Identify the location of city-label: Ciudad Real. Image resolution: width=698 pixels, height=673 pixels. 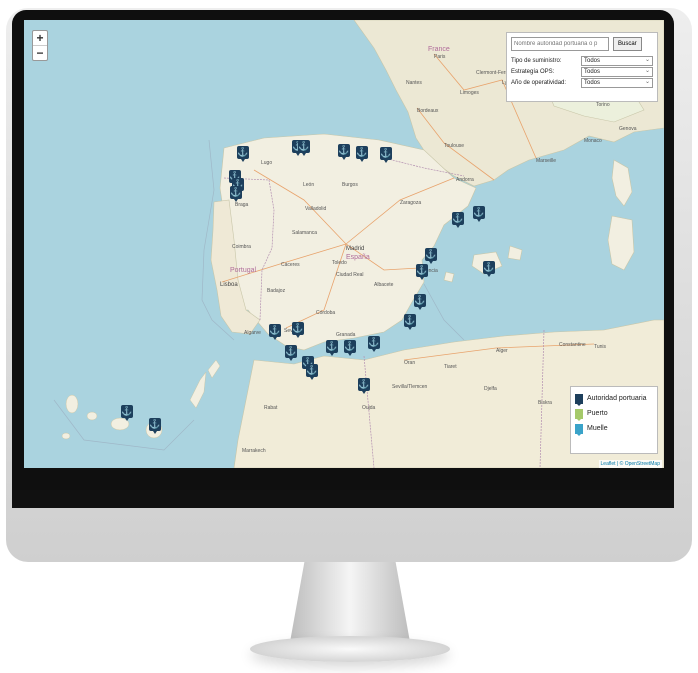
(350, 275).